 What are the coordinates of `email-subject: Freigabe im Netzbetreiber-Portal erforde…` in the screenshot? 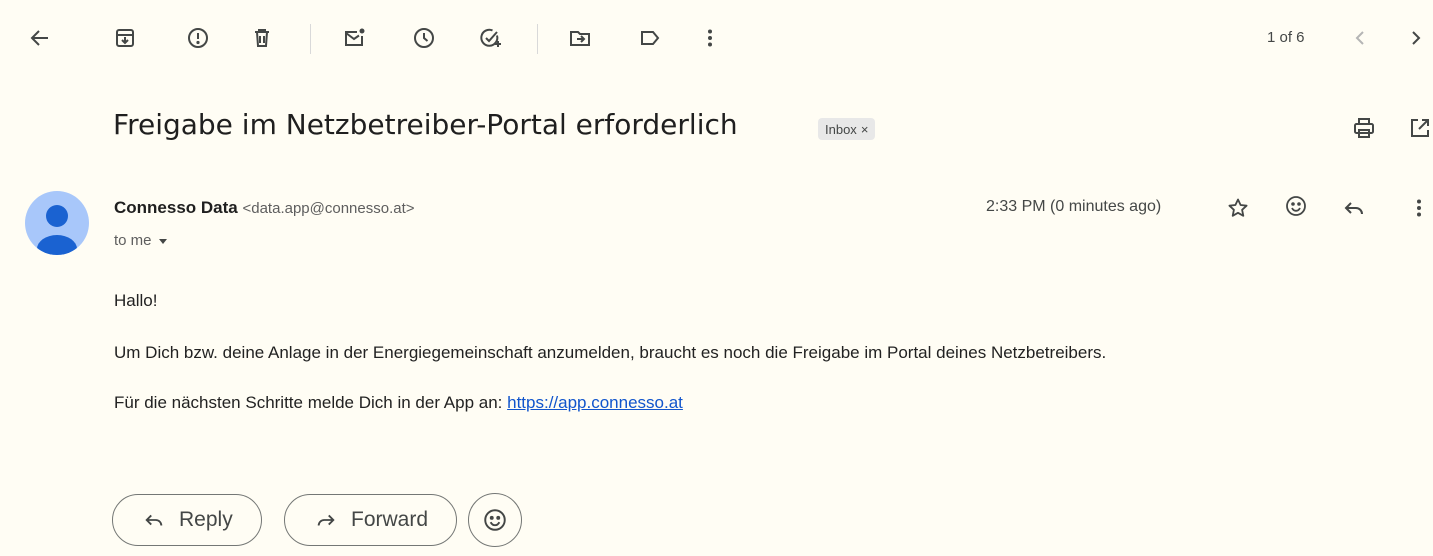 It's located at (425, 124).